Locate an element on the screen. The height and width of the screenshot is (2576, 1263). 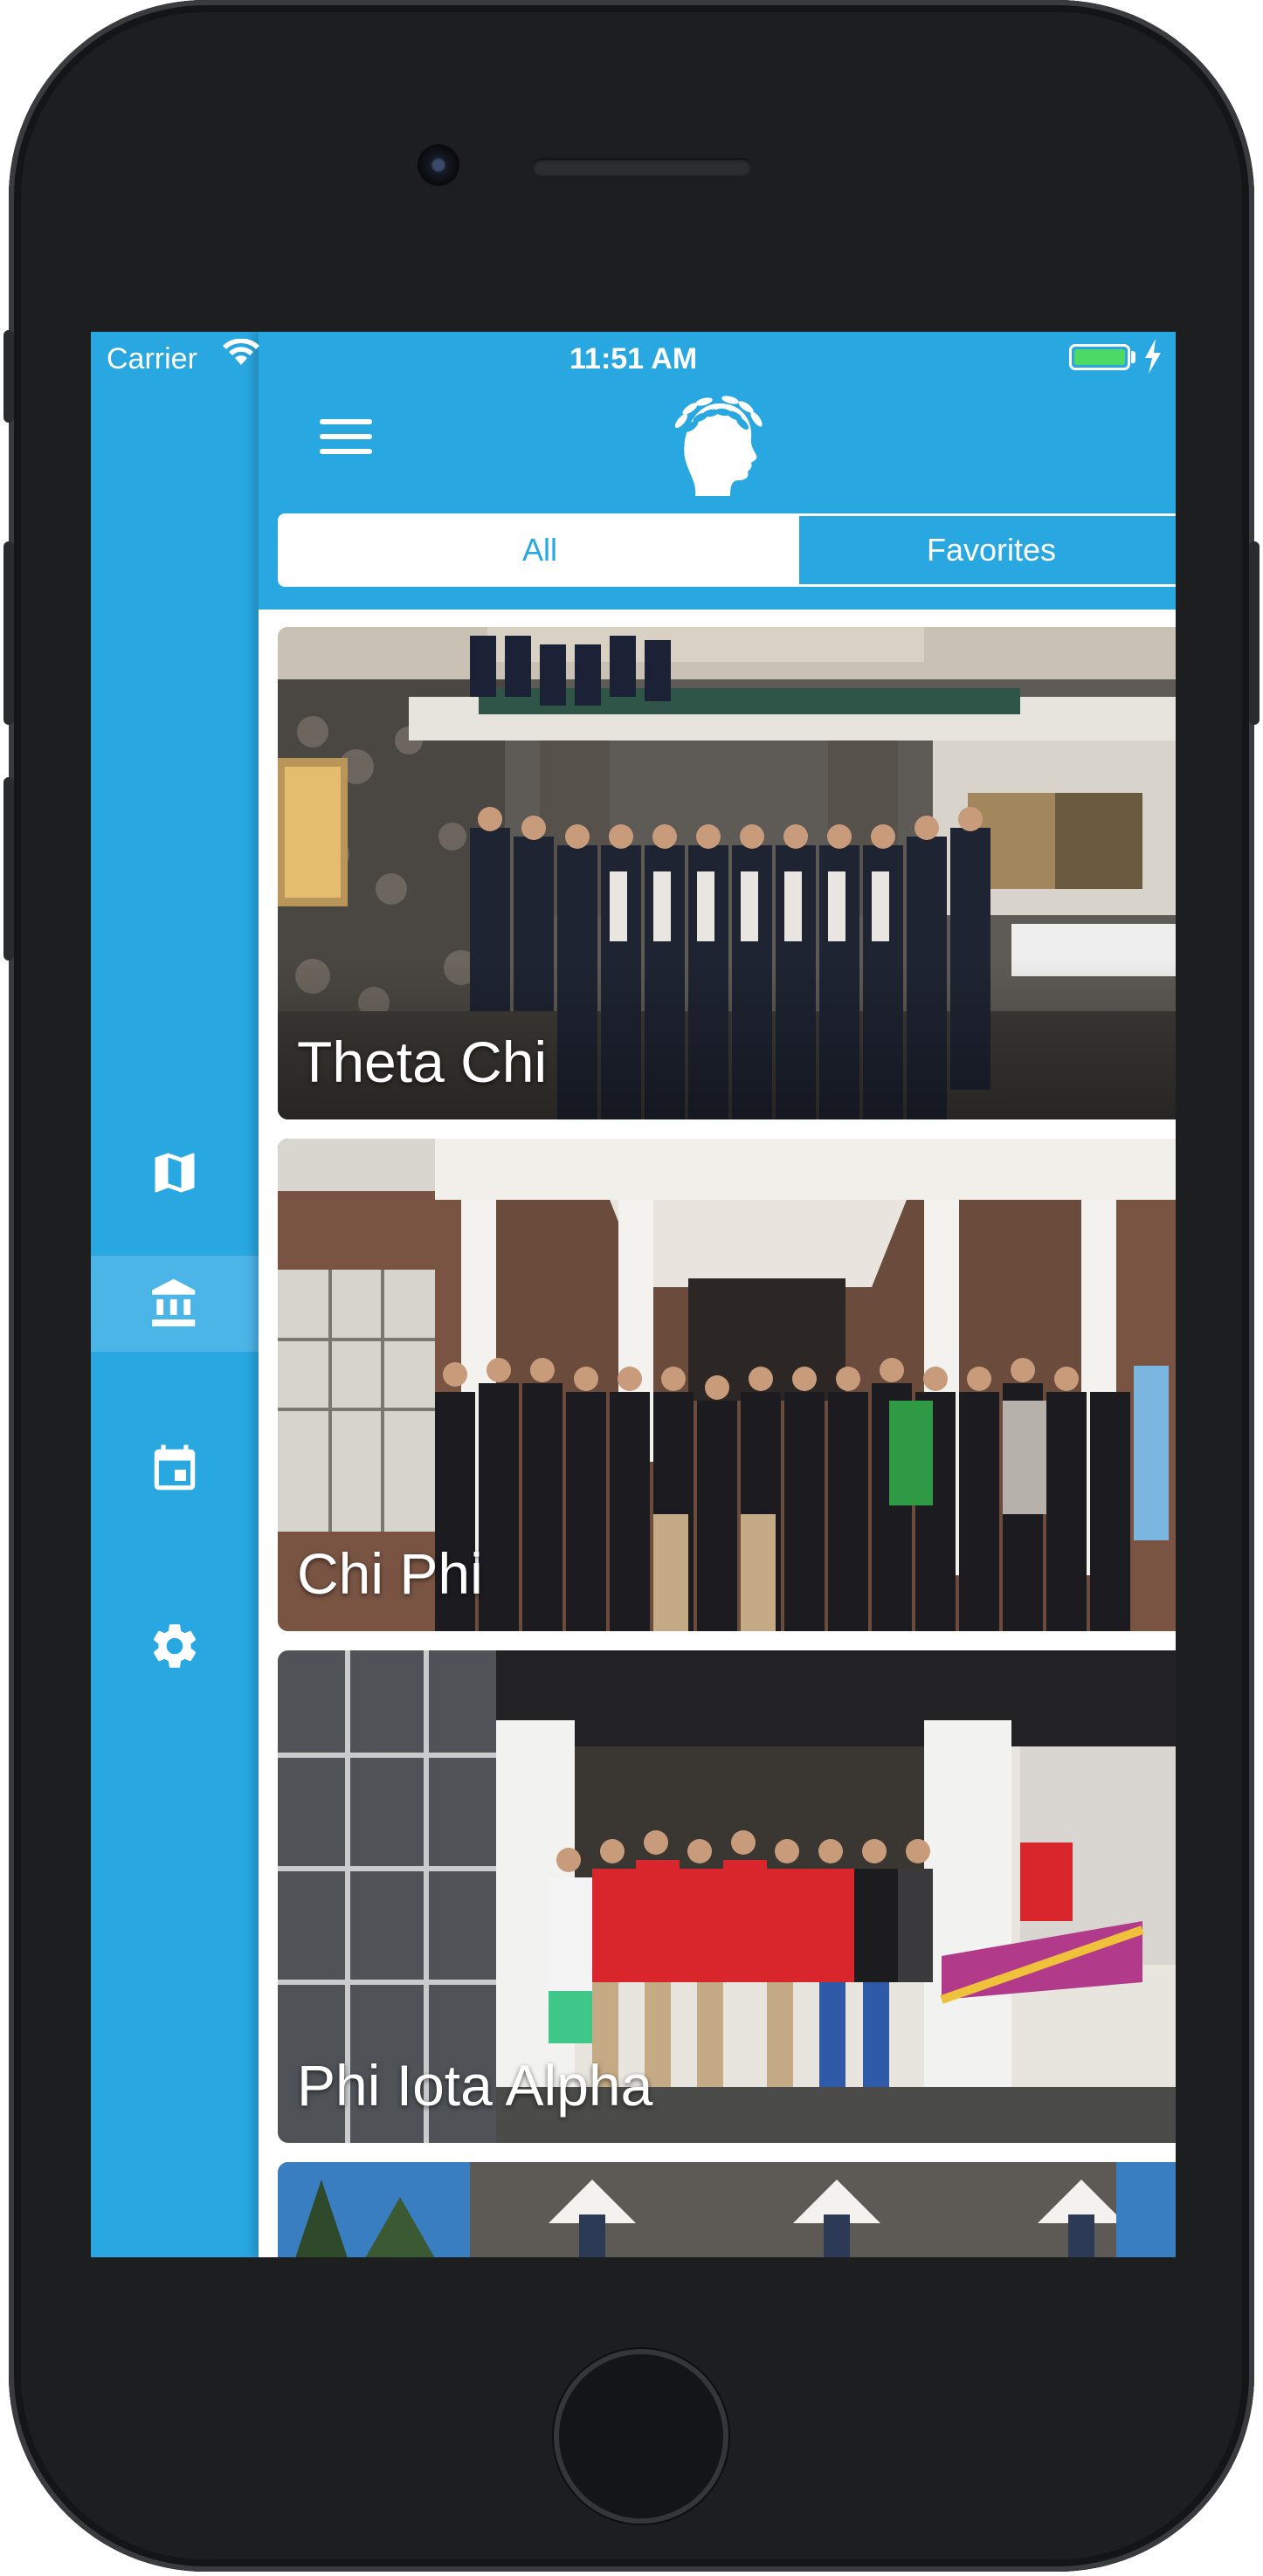
charging-bolt-icon is located at coordinates (1153, 356).